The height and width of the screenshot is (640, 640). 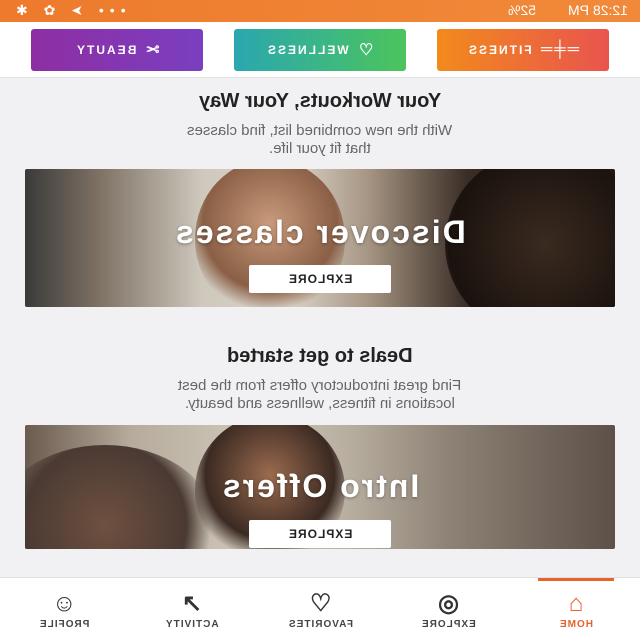 I want to click on scissors-icon: ✂, so click(x=151, y=50).